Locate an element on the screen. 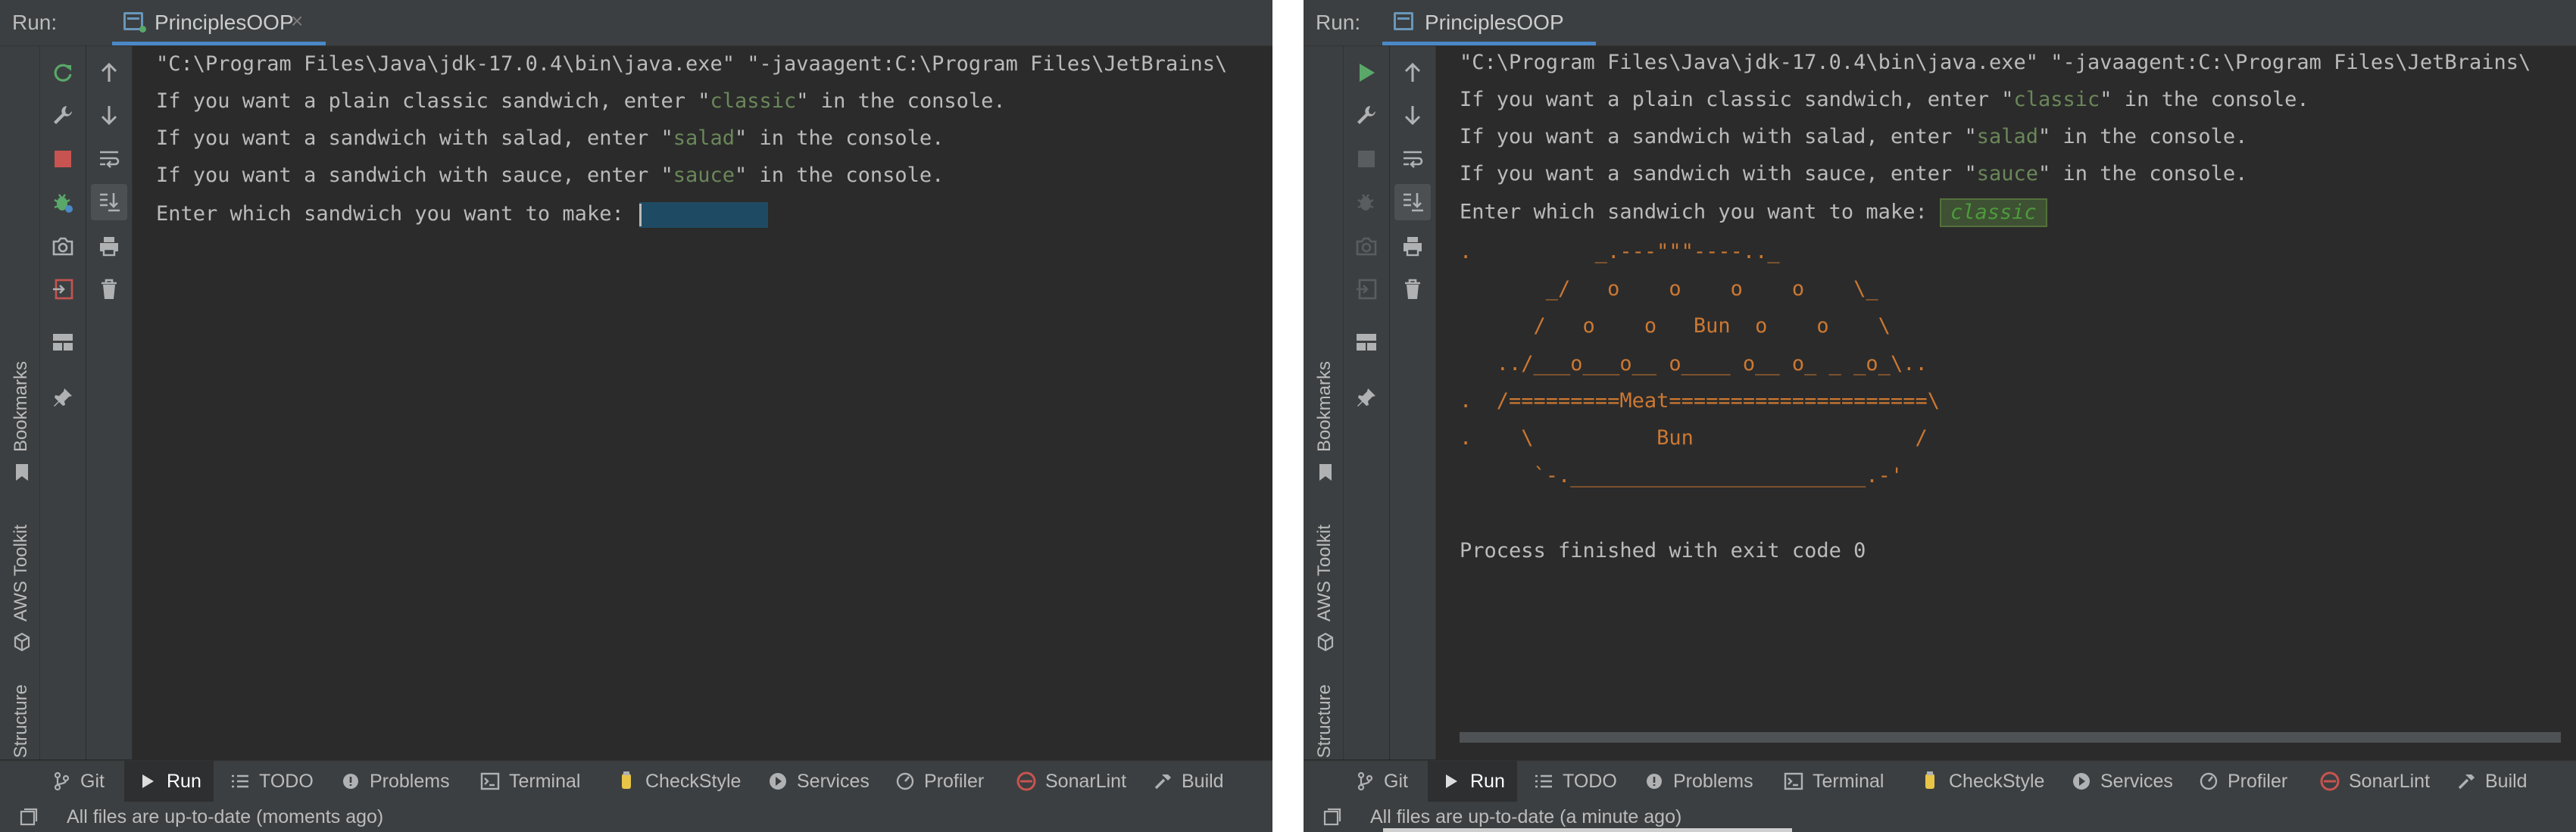 This screenshot has width=2576, height=832. close-tab-icon: × is located at coordinates (297, 21).